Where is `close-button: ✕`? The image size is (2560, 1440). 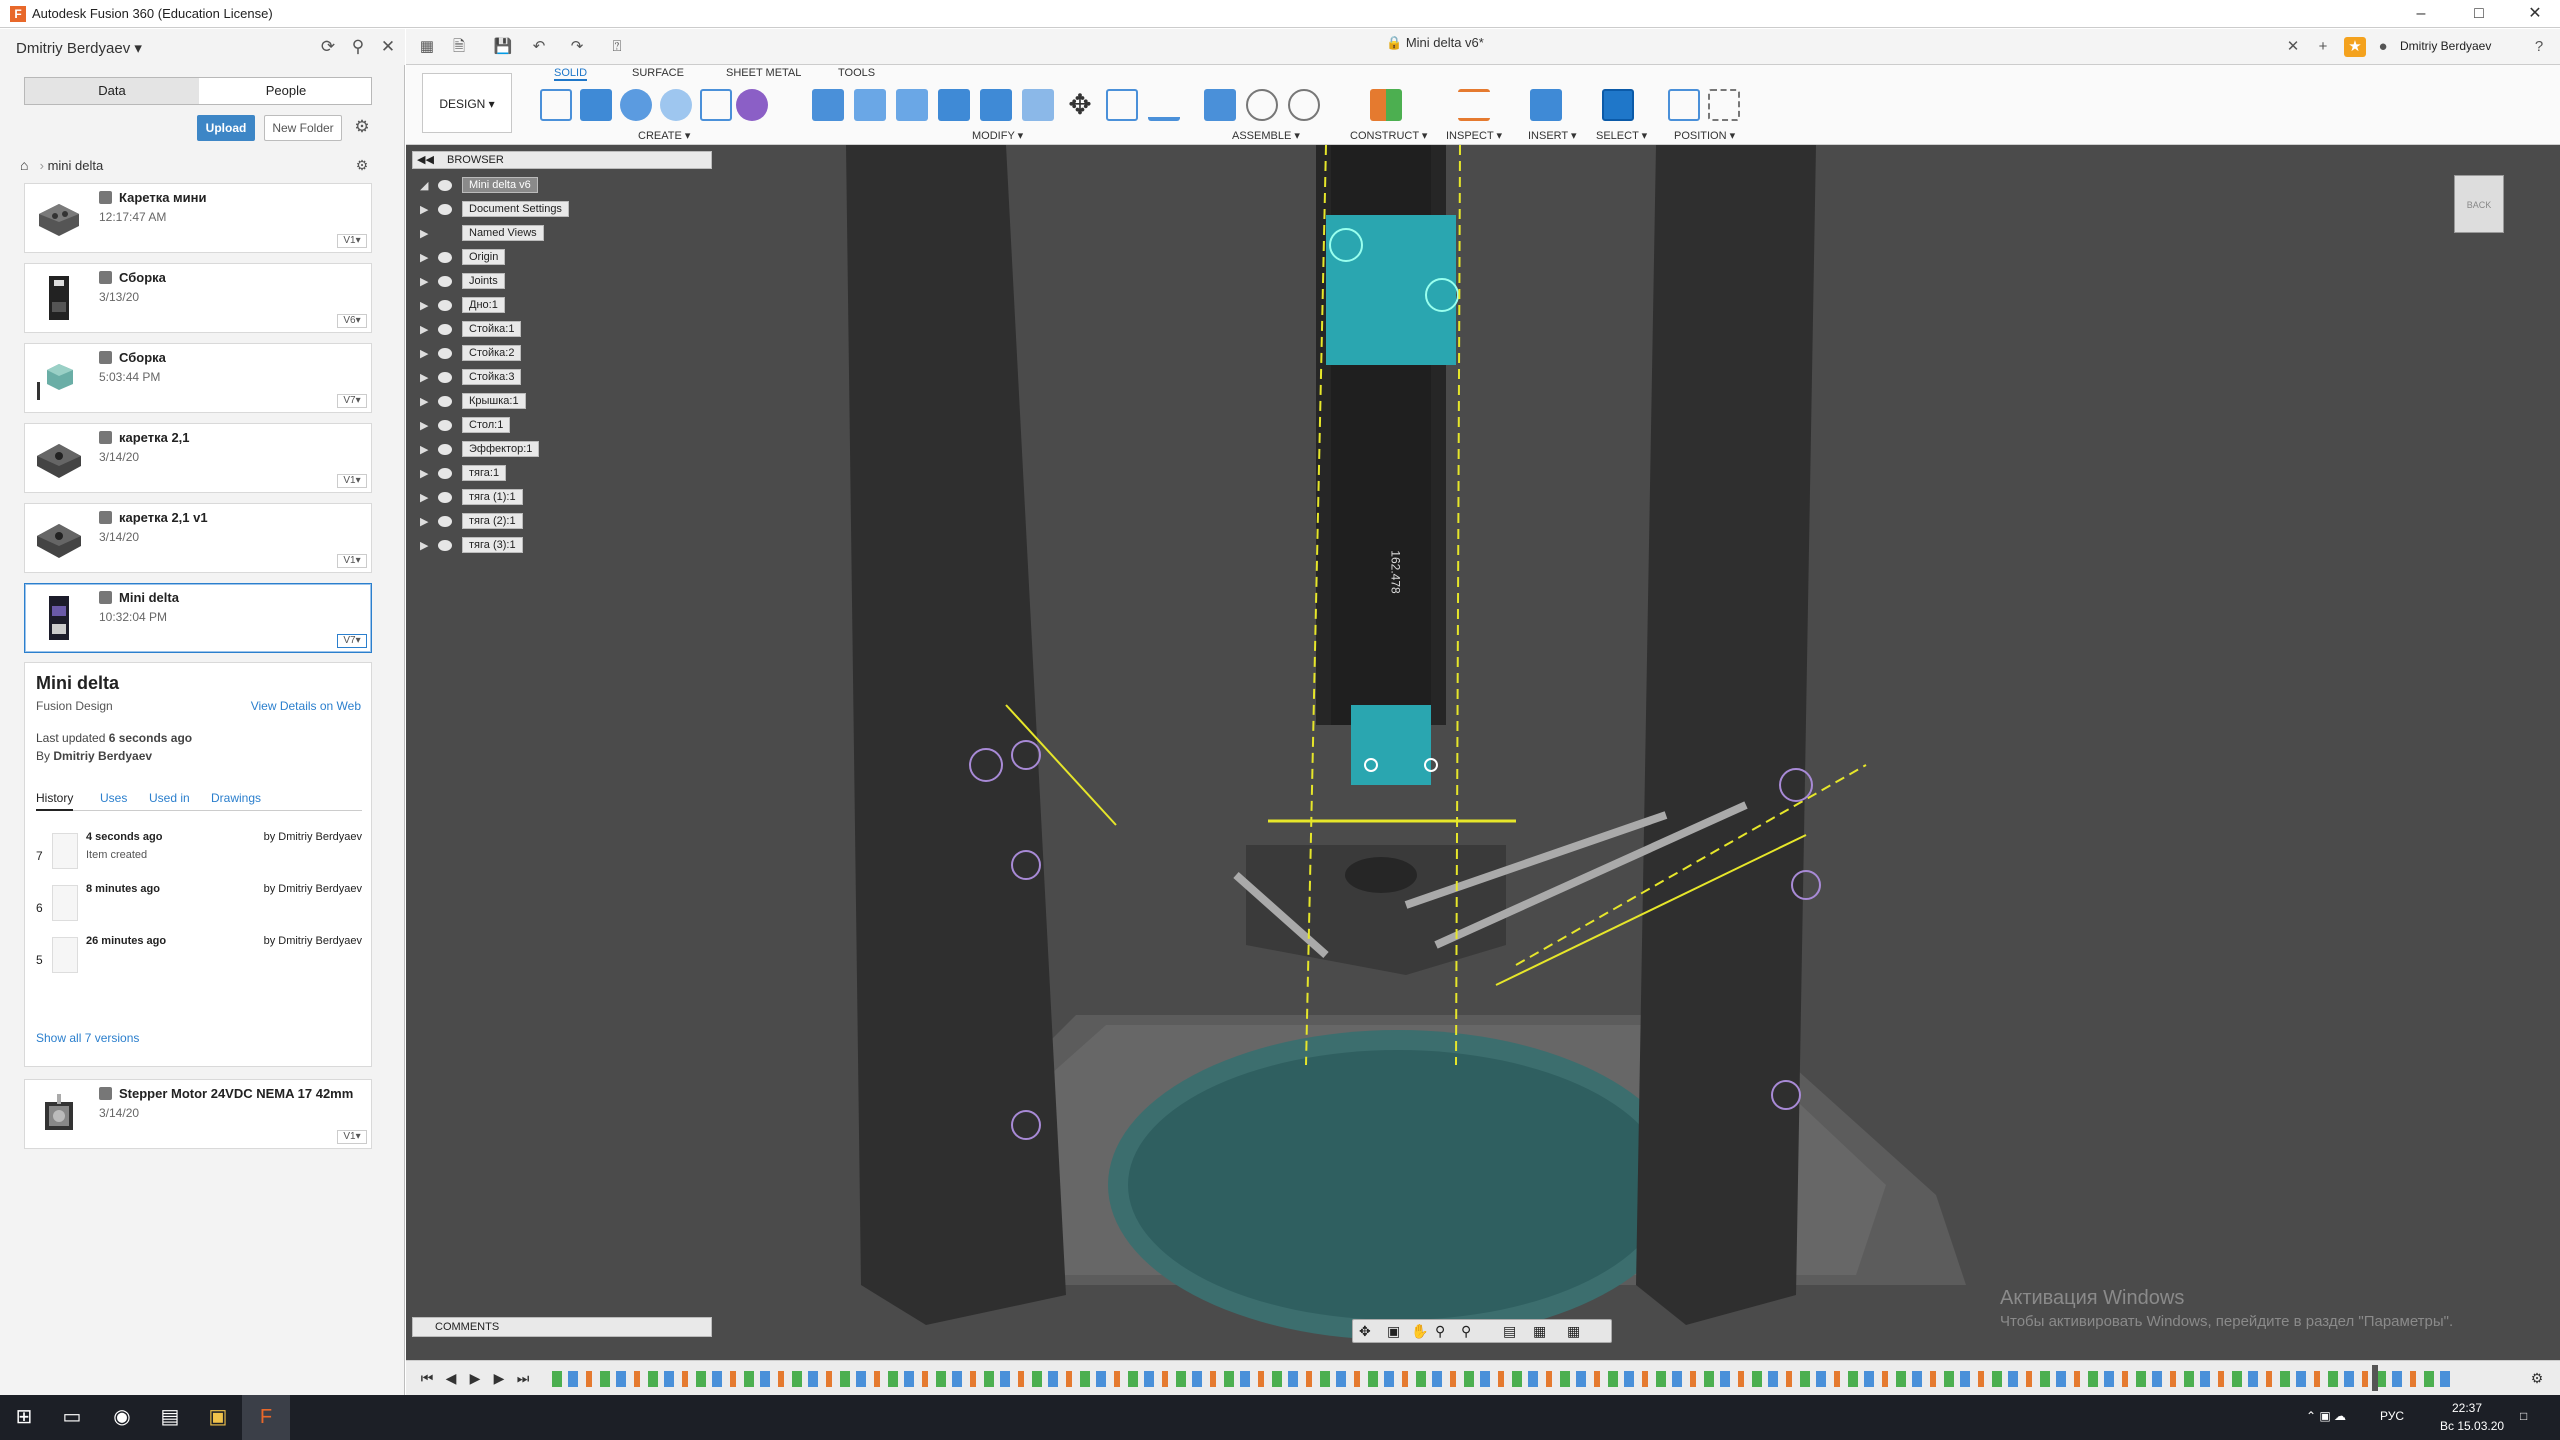 close-button: ✕ is located at coordinates (2535, 14).